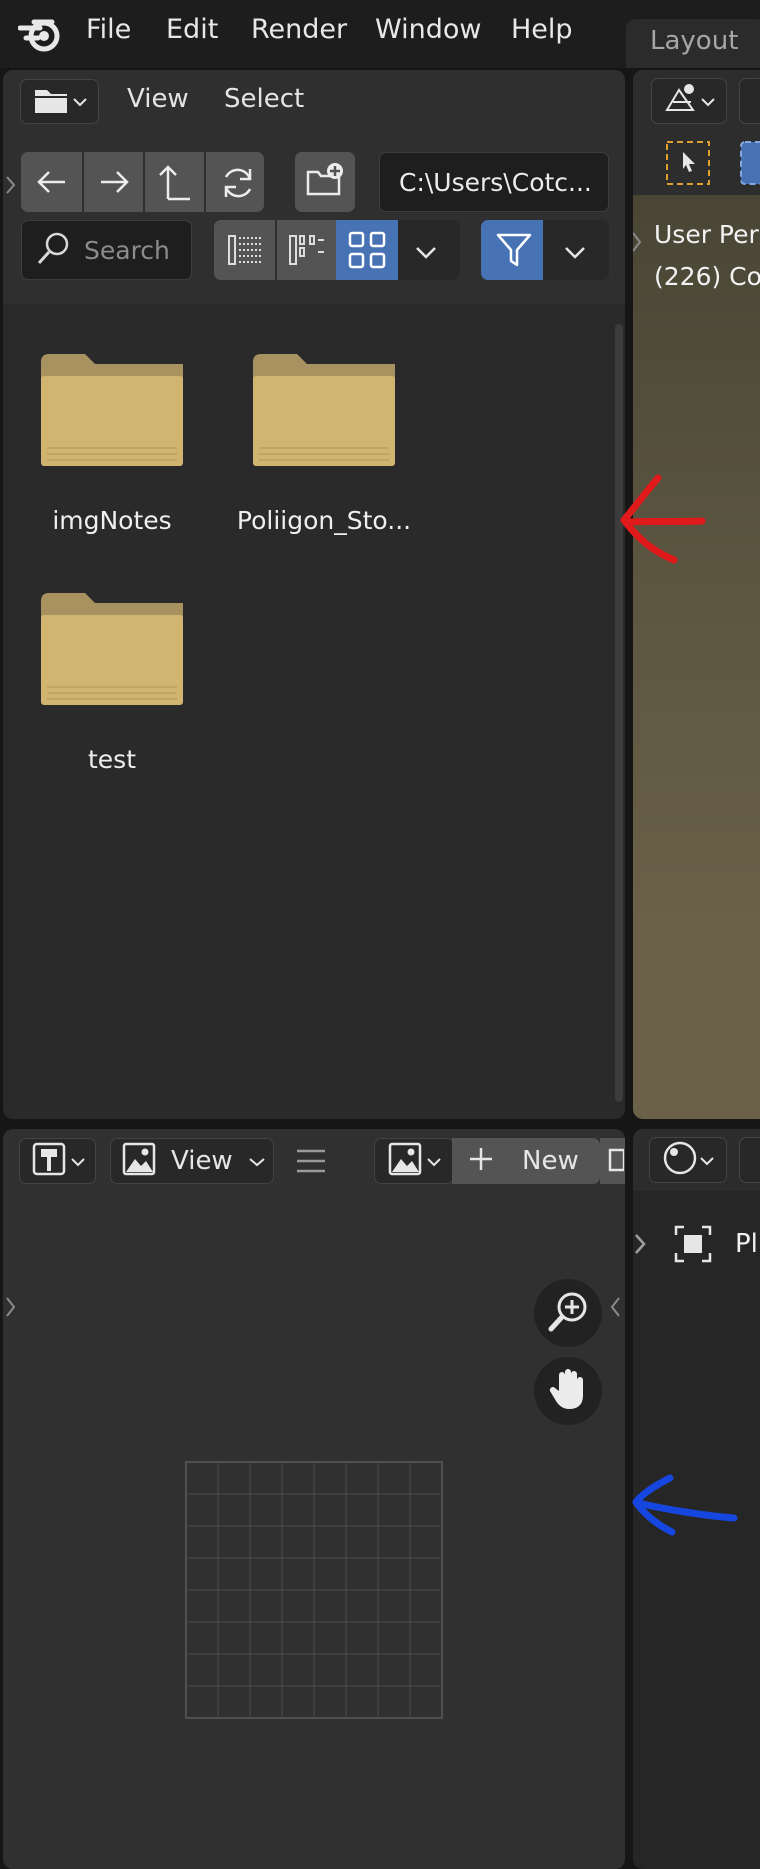 The height and width of the screenshot is (1869, 760). Describe the element at coordinates (481, 1161) in the screenshot. I see `plus-icon` at that location.